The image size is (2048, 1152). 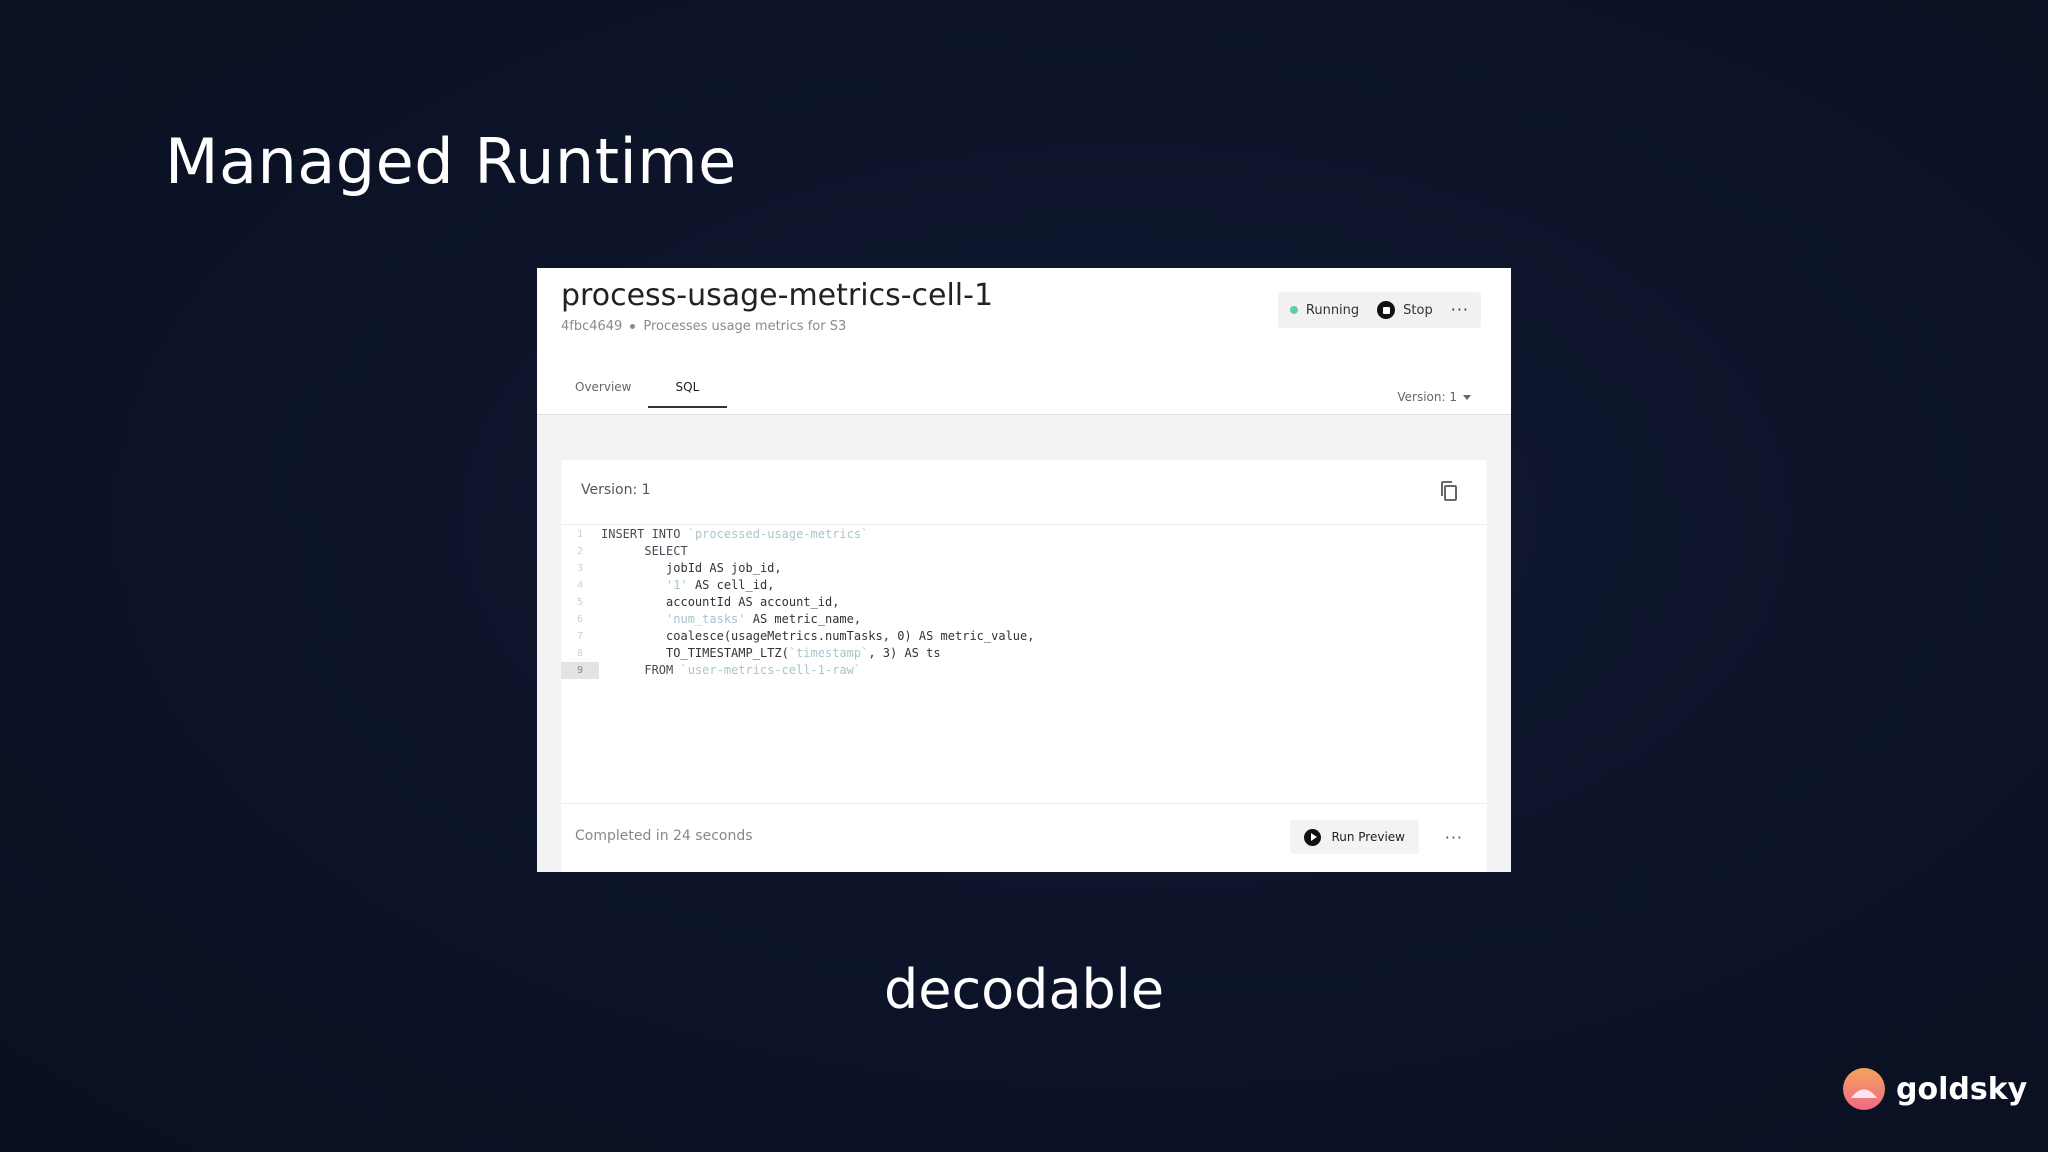 I want to click on code-line: 9 FROM `user-metrics-cell-1-raw`, so click(x=1024, y=670).